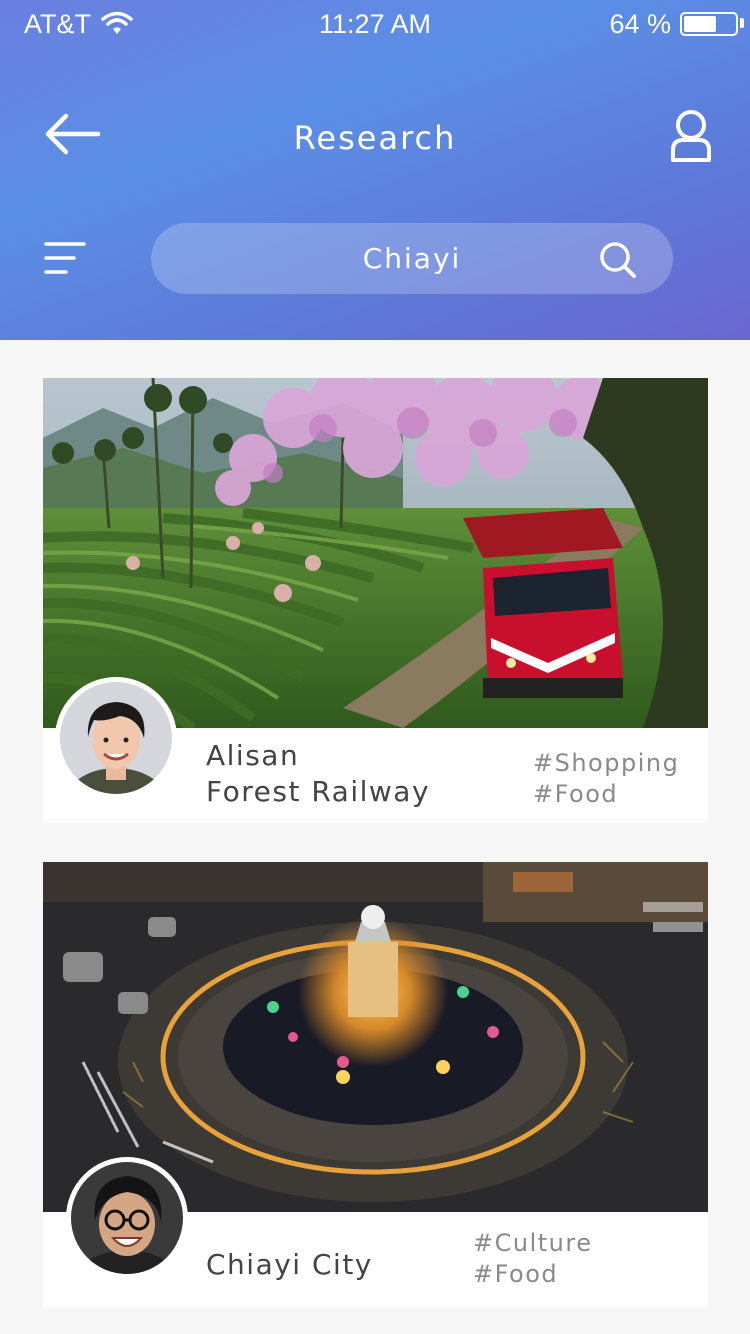 The height and width of the screenshot is (1334, 750). What do you see at coordinates (318, 791) in the screenshot?
I see `place-name-line2: Forest Railway` at bounding box center [318, 791].